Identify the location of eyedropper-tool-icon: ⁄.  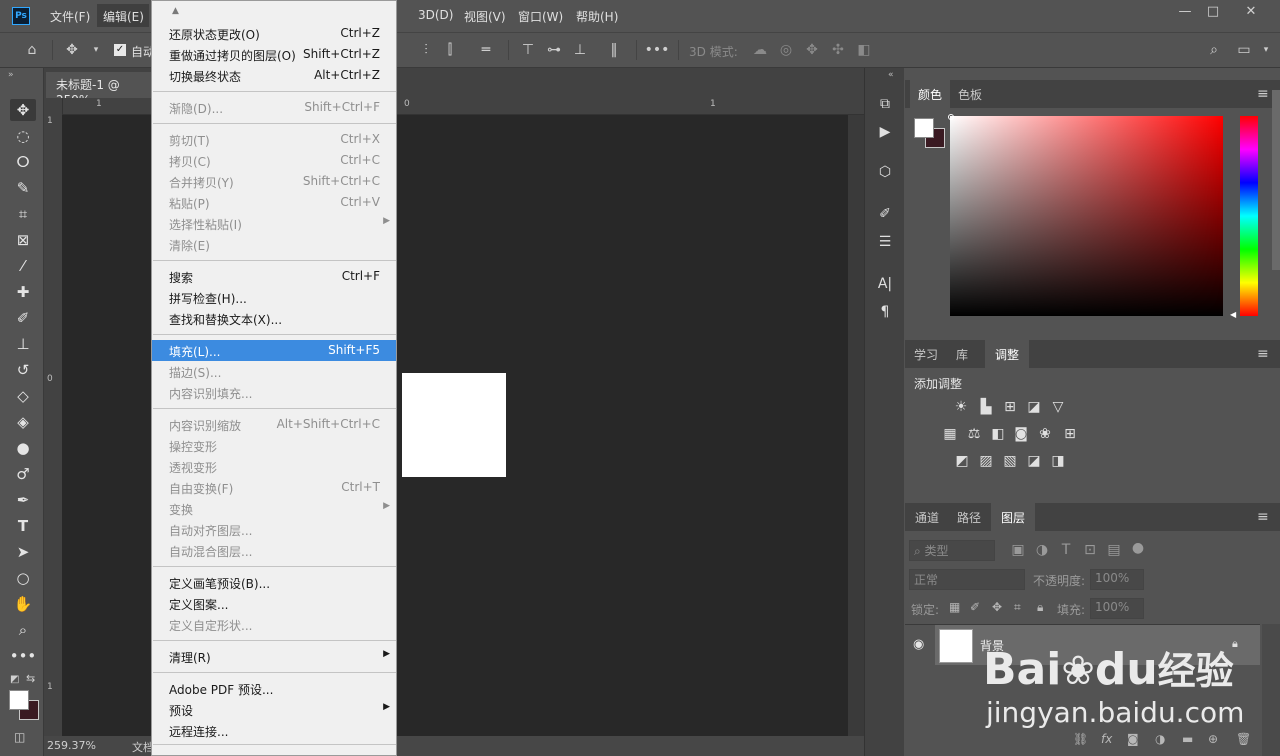
(23, 266).